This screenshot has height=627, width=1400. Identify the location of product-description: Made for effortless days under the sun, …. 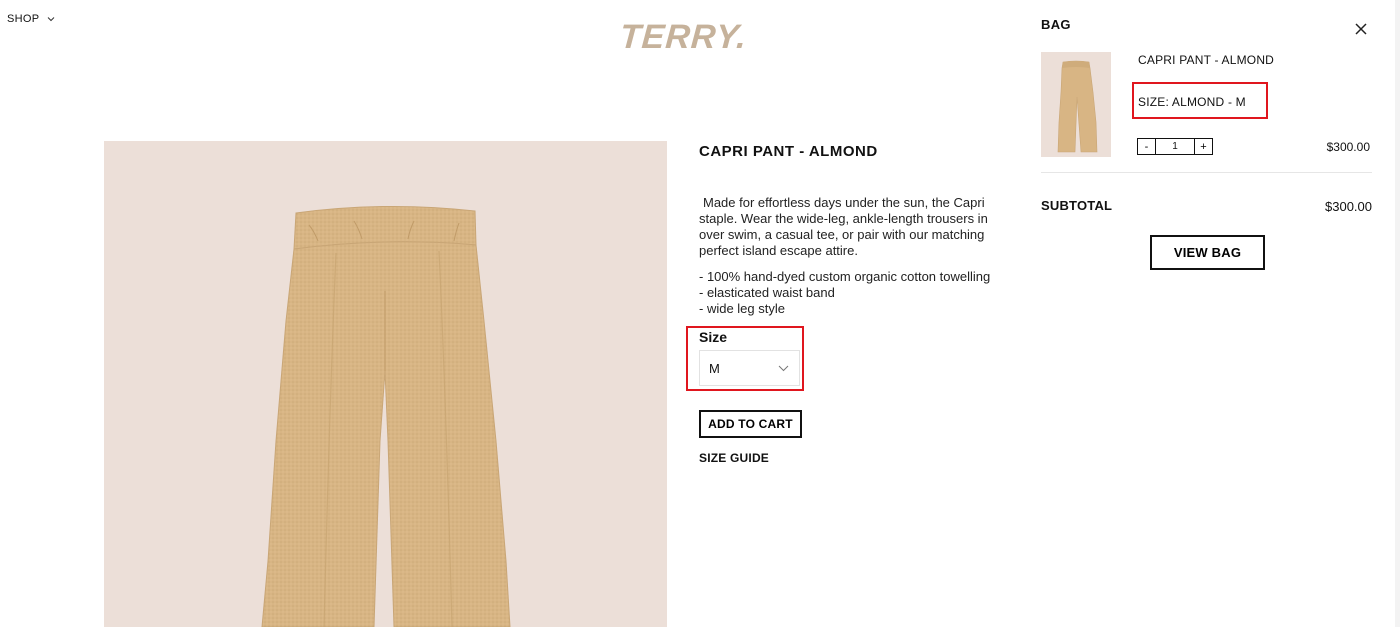
(864, 227).